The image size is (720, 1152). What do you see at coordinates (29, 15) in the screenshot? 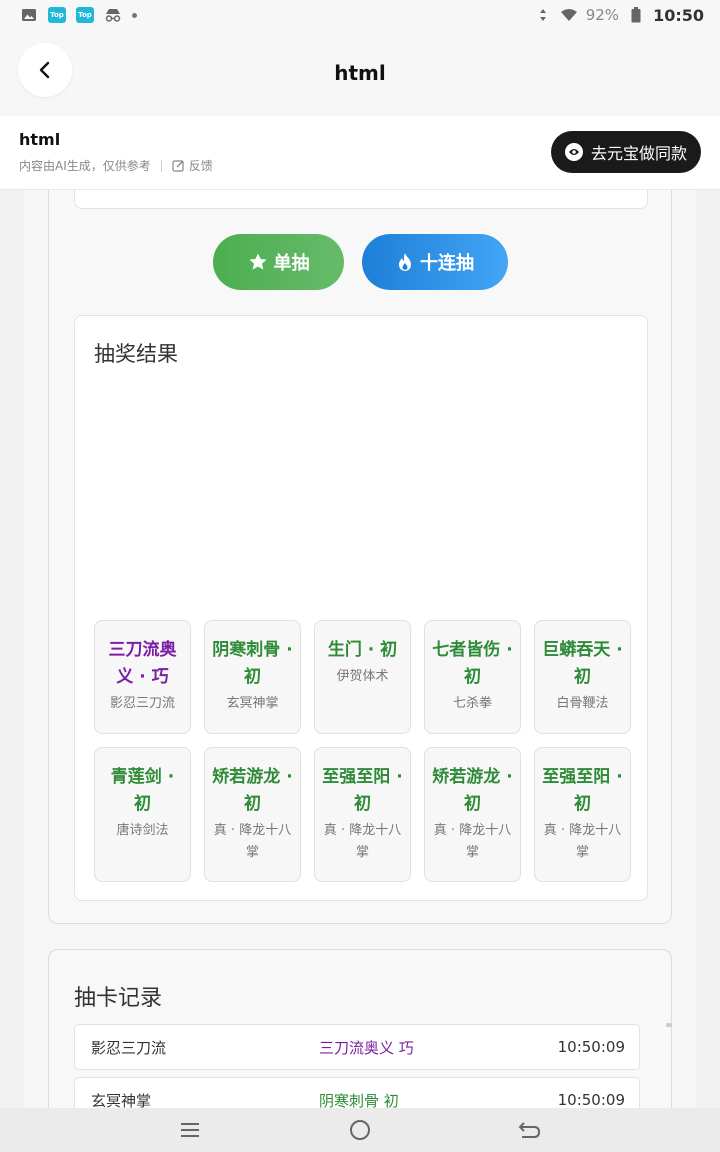
I see `gallery-icon` at bounding box center [29, 15].